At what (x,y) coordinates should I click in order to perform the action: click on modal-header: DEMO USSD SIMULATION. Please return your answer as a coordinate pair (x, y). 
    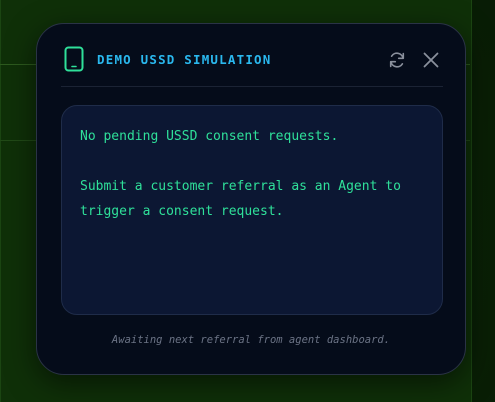
    Looking at the image, I should click on (251, 55).